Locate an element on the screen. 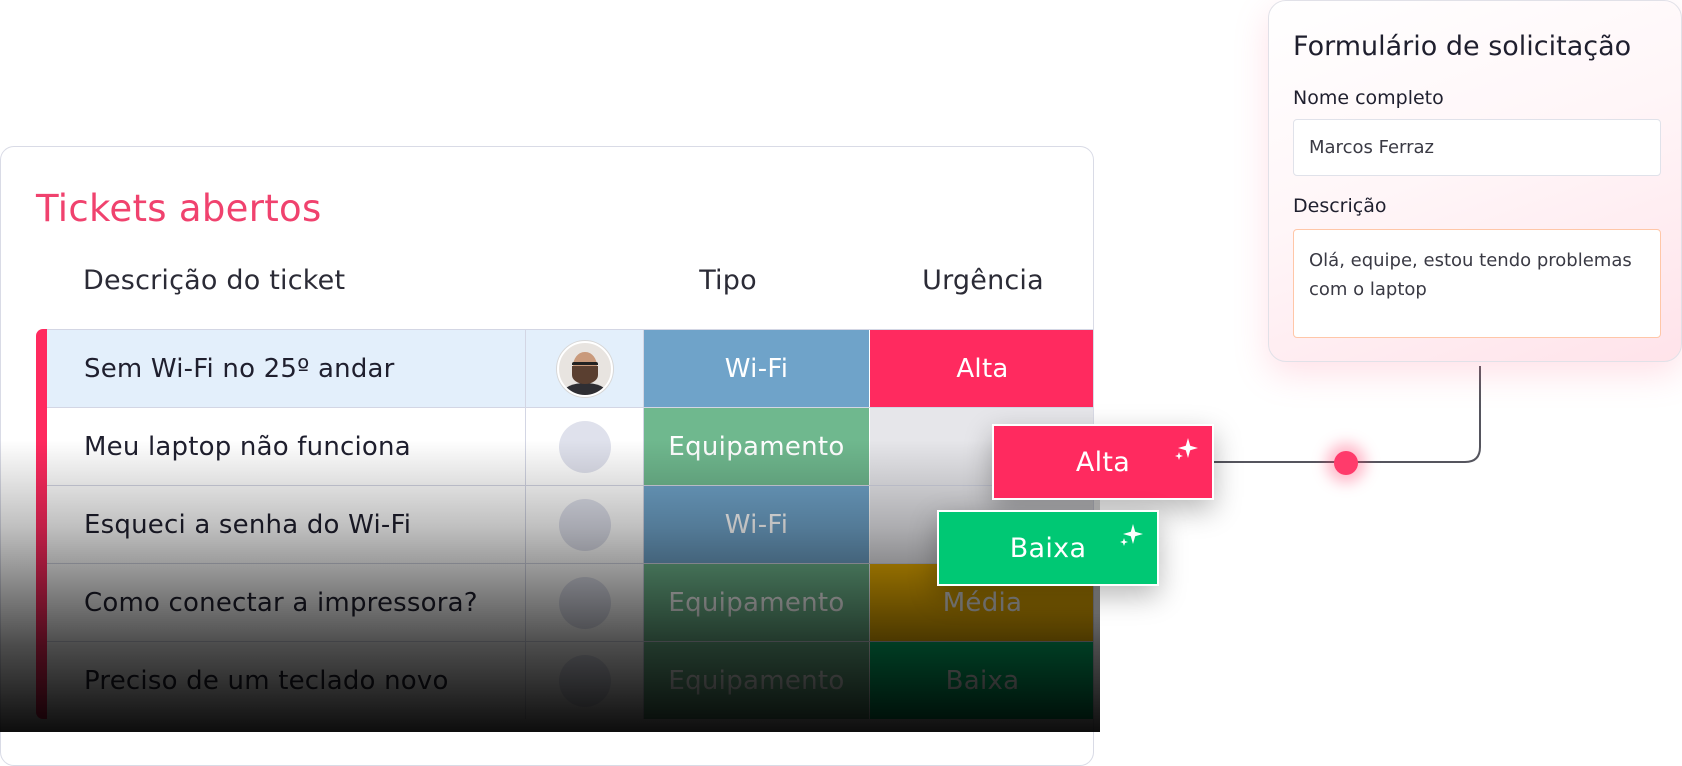 This screenshot has width=1682, height=766. table-row: Meu laptop não funciona Equipamento is located at coordinates (570, 446).